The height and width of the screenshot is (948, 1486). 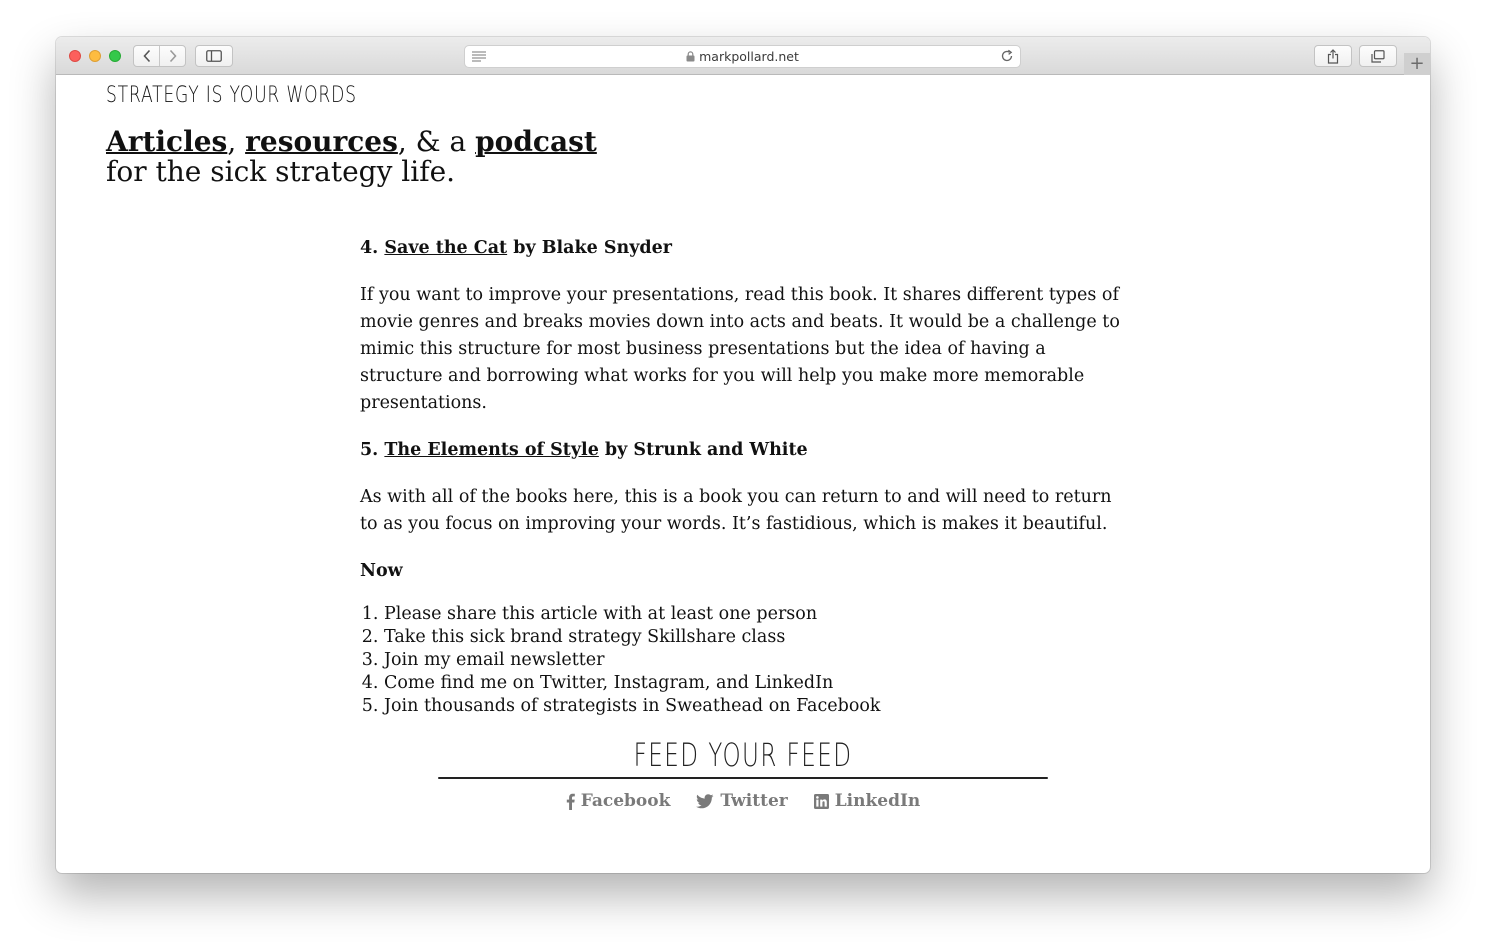 What do you see at coordinates (321, 141) in the screenshot?
I see `resources-link: resources` at bounding box center [321, 141].